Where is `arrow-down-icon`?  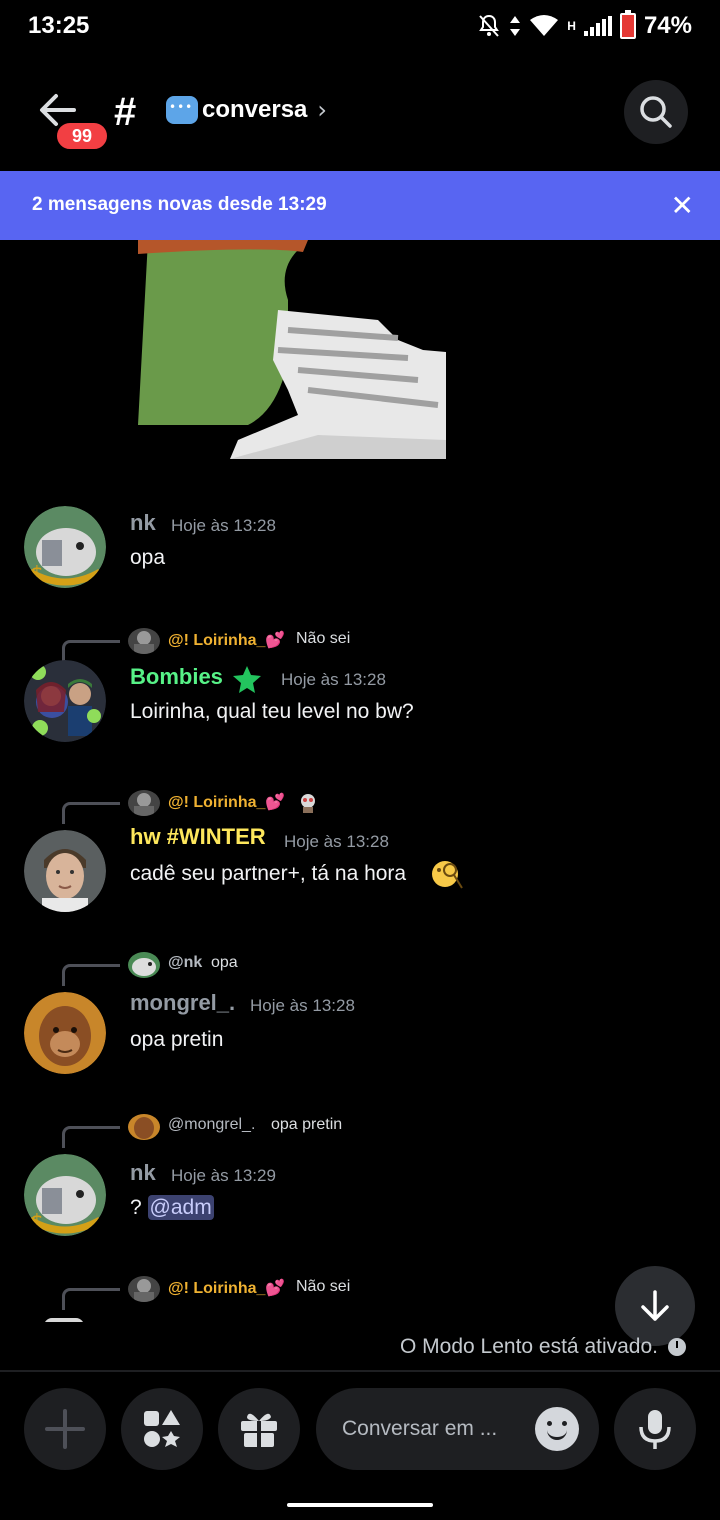
arrow-down-icon is located at coordinates (655, 1305).